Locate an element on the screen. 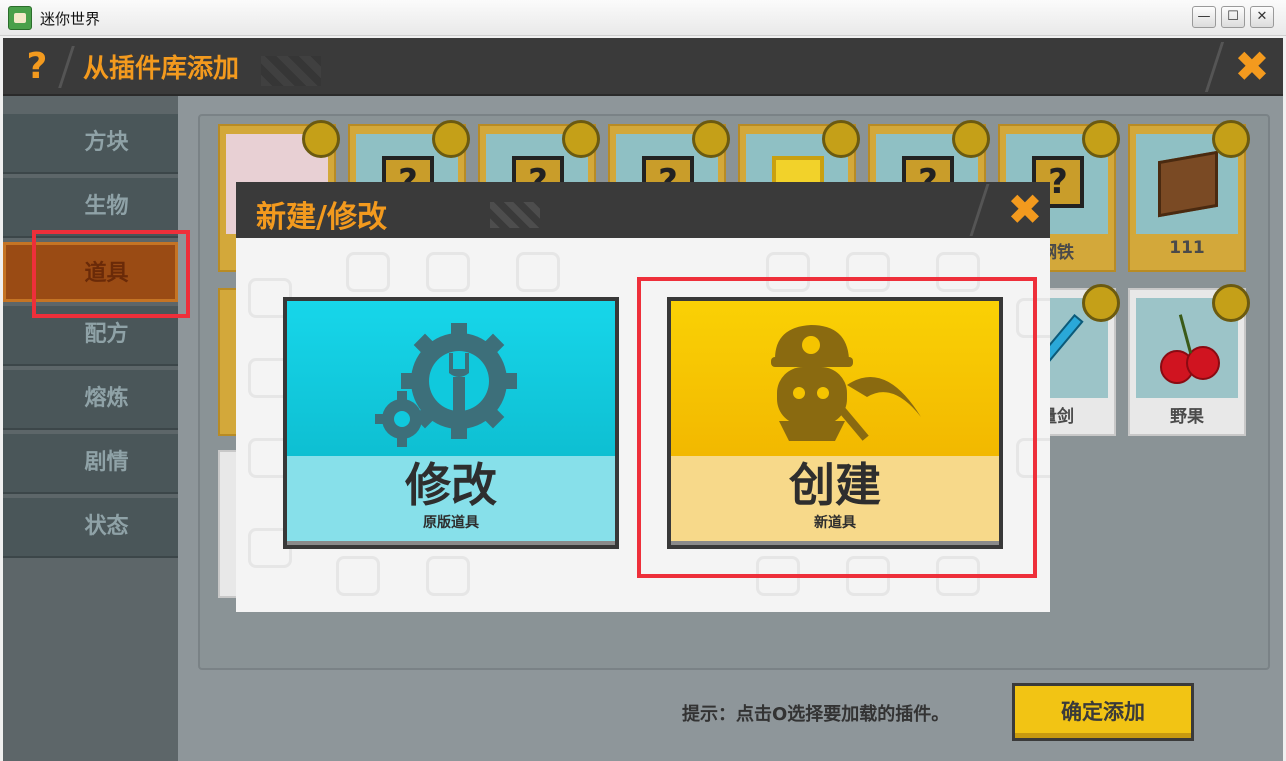 The image size is (1286, 761). minimize-button: — is located at coordinates (1204, 17).